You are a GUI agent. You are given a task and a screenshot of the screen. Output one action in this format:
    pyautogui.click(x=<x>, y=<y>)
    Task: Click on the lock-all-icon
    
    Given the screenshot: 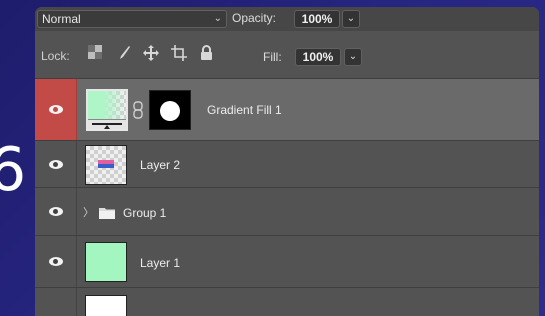 What is the action you would take?
    pyautogui.click(x=206, y=55)
    